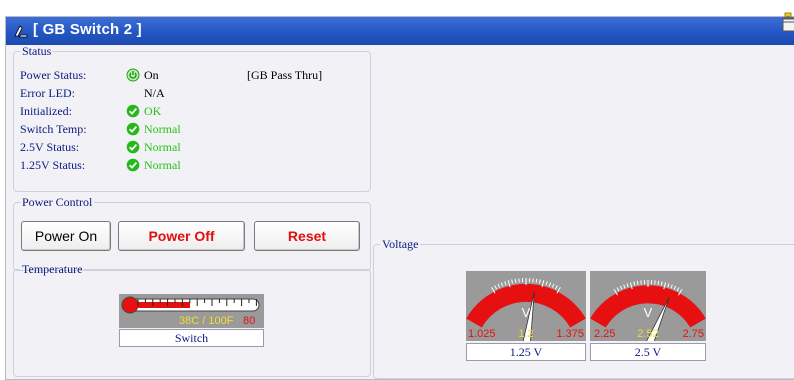 The height and width of the screenshot is (380, 794). I want to click on voltage-dial-2-5v: V 2.25 2.52 2.75, so click(648, 306).